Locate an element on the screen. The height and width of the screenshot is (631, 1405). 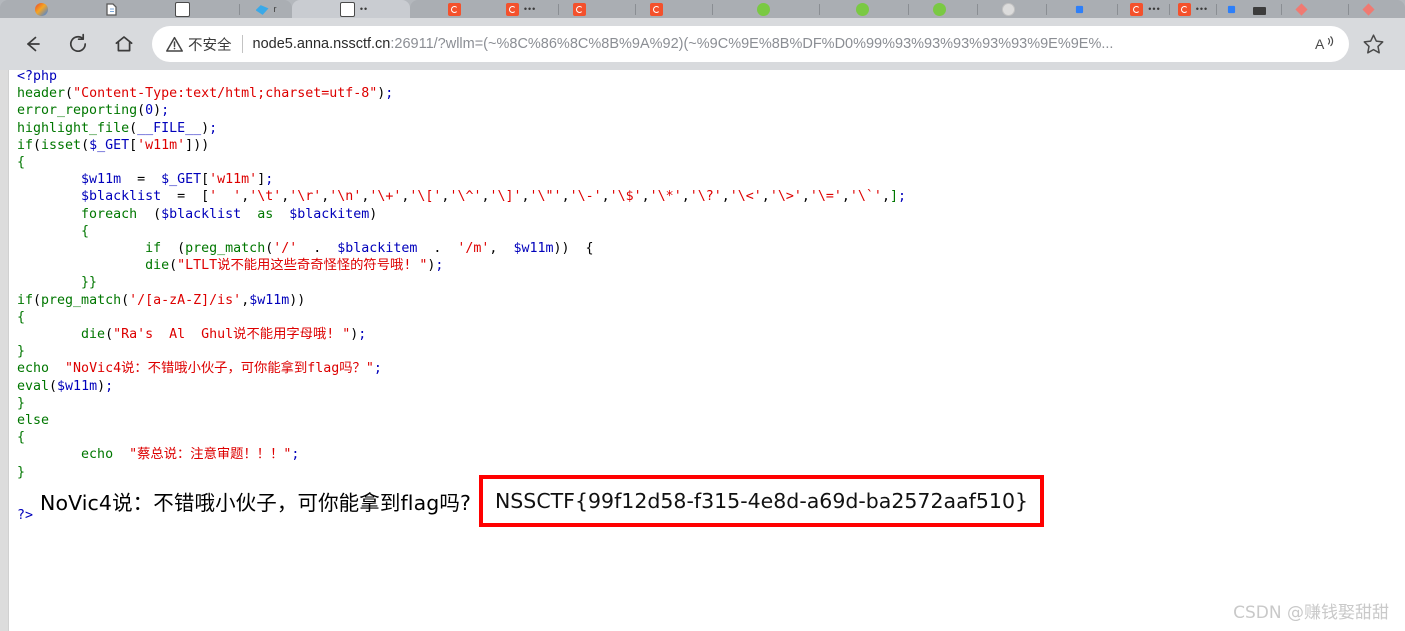
tab-strip: r •• ••• ••• ••• is located at coordinates (702, 9).